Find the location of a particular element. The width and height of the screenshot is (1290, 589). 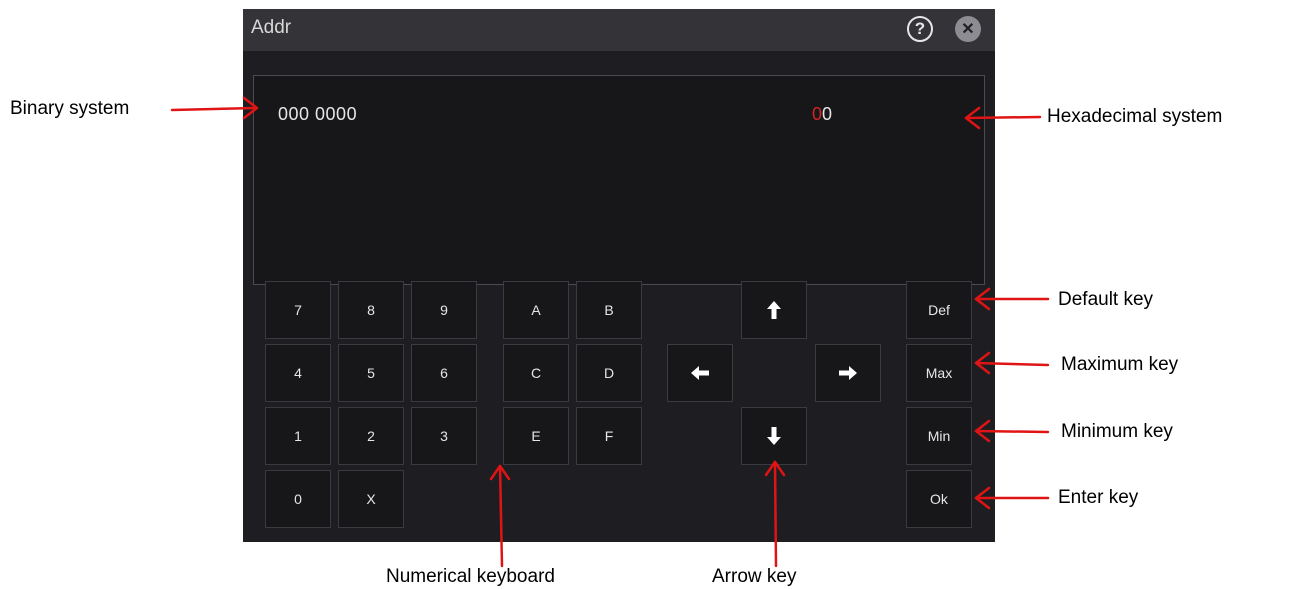

arrow-minimum-key is located at coordinates (1012, 431).